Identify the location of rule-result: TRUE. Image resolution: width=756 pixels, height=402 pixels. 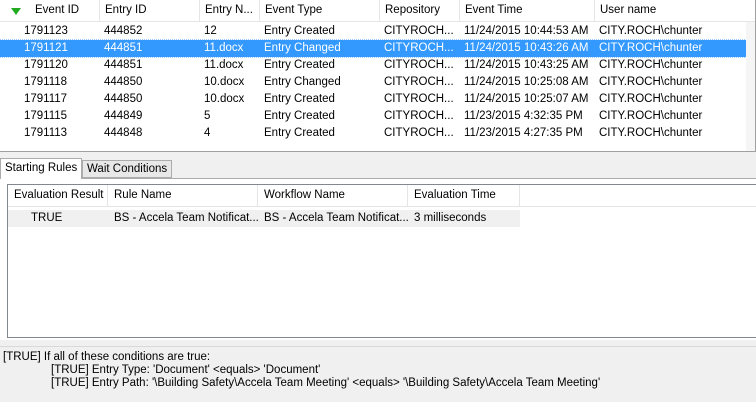
(47, 218).